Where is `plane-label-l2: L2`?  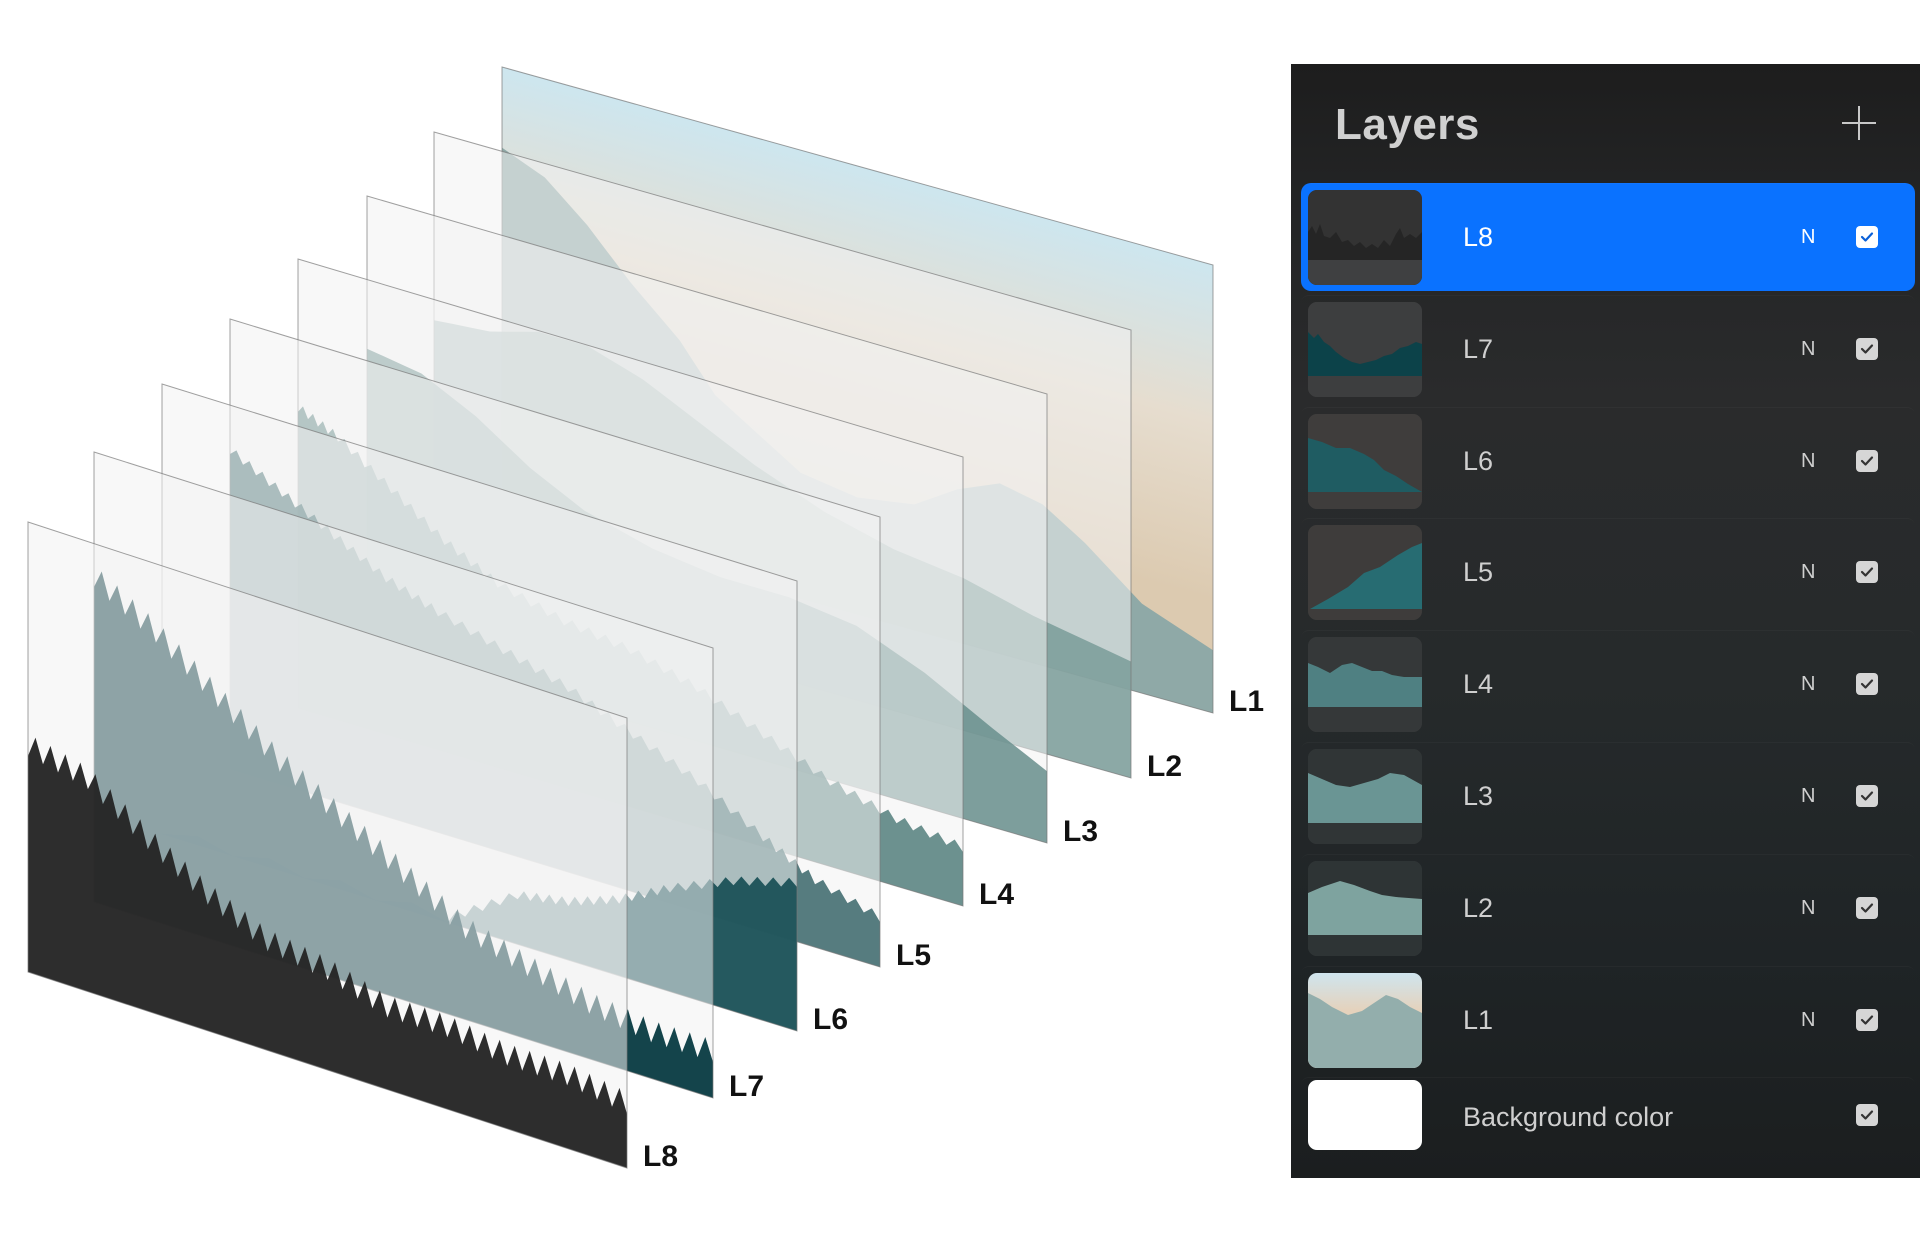
plane-label-l2: L2 is located at coordinates (1164, 766).